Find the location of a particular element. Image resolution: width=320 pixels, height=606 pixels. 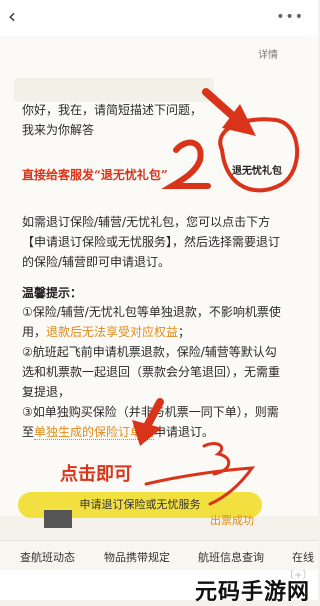

arrow-bottom-icon is located at coordinates (153, 415).